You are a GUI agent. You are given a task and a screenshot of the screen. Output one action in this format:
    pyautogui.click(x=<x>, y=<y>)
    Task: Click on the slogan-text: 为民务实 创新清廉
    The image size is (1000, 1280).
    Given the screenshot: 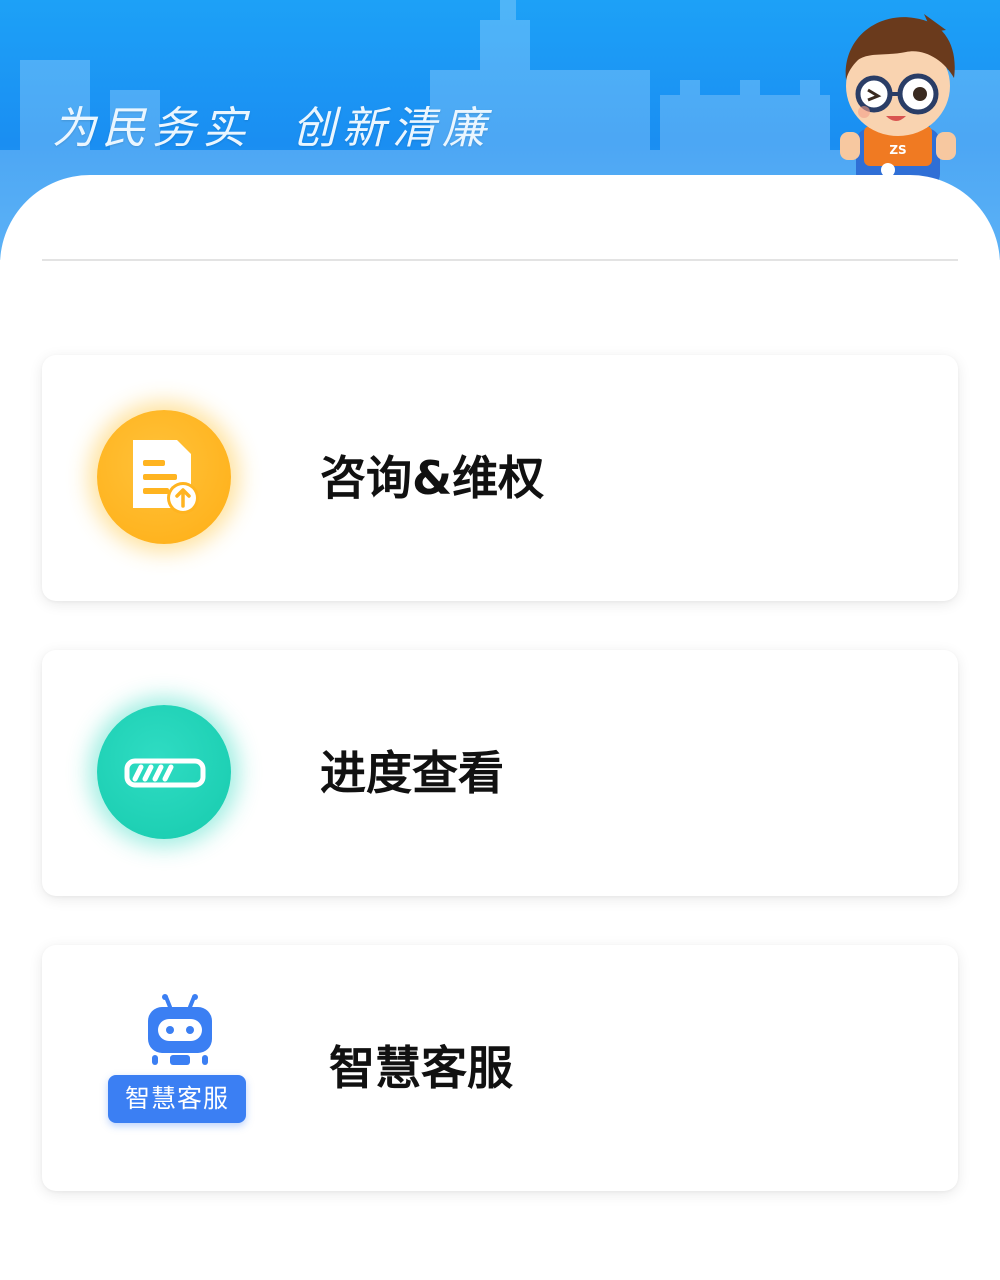 What is the action you would take?
    pyautogui.click(x=272, y=128)
    